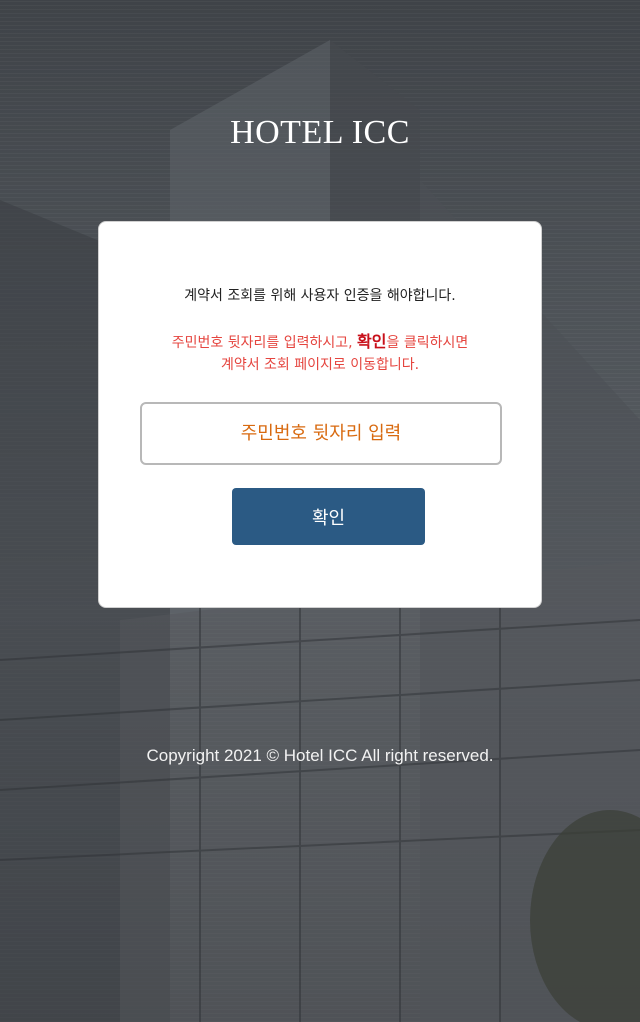 This screenshot has height=1022, width=640. I want to click on resident-number-input, so click(321, 433).